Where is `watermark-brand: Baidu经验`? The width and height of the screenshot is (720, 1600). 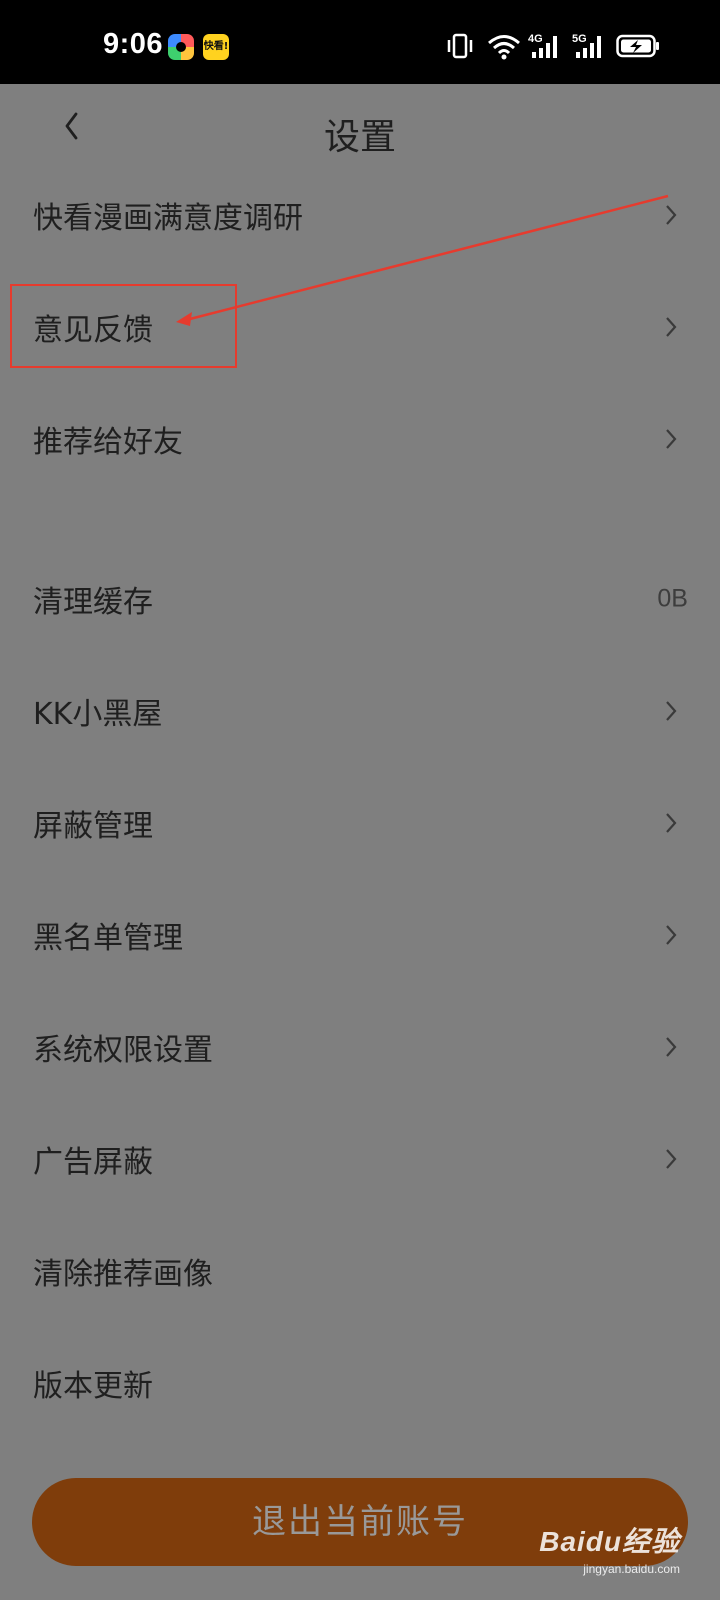
watermark-brand: Baidu经验 is located at coordinates (609, 1540).